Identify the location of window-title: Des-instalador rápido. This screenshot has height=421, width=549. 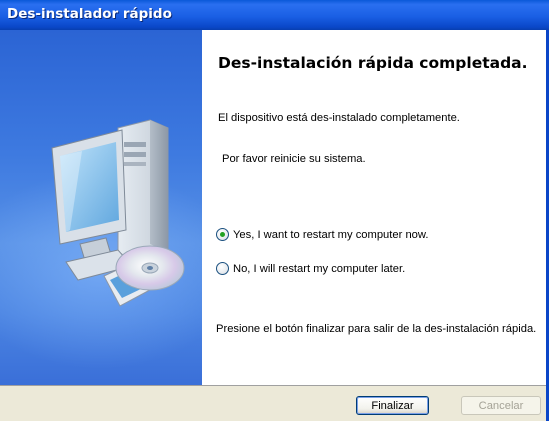
(89, 14).